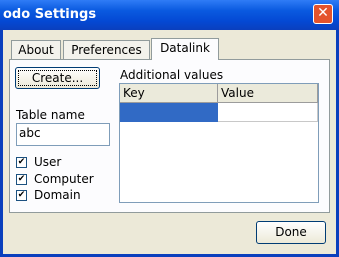 This screenshot has width=339, height=257. I want to click on tab-datalink: Datalink, so click(185, 49).